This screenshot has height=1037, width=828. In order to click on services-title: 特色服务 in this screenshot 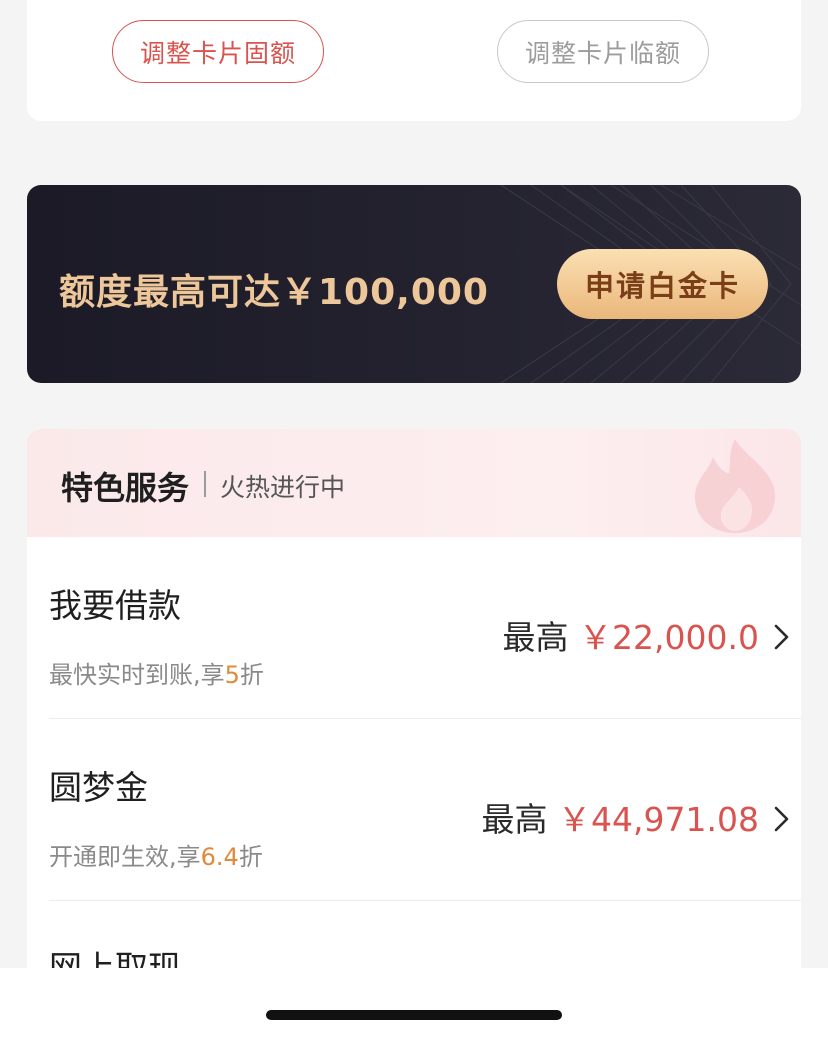, I will do `click(125, 488)`.